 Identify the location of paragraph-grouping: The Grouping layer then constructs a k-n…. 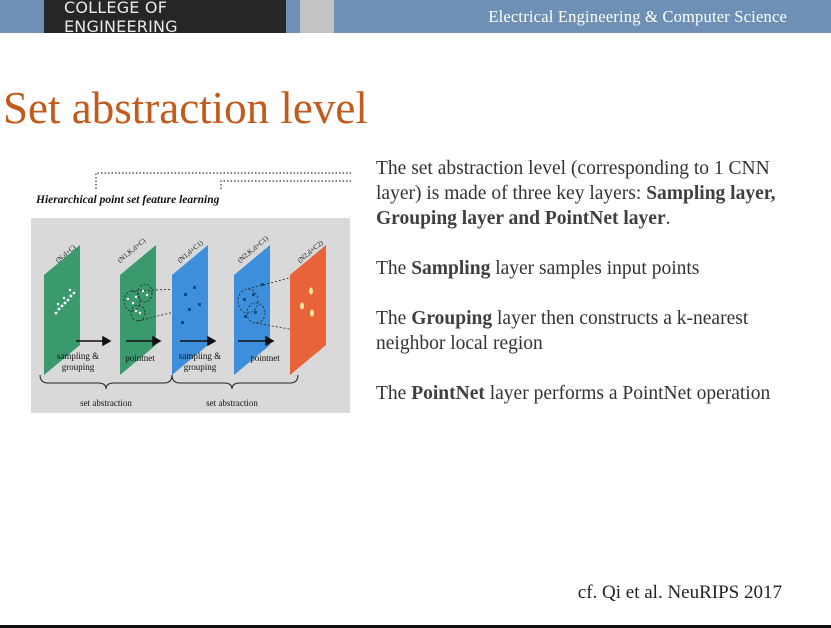
(586, 331).